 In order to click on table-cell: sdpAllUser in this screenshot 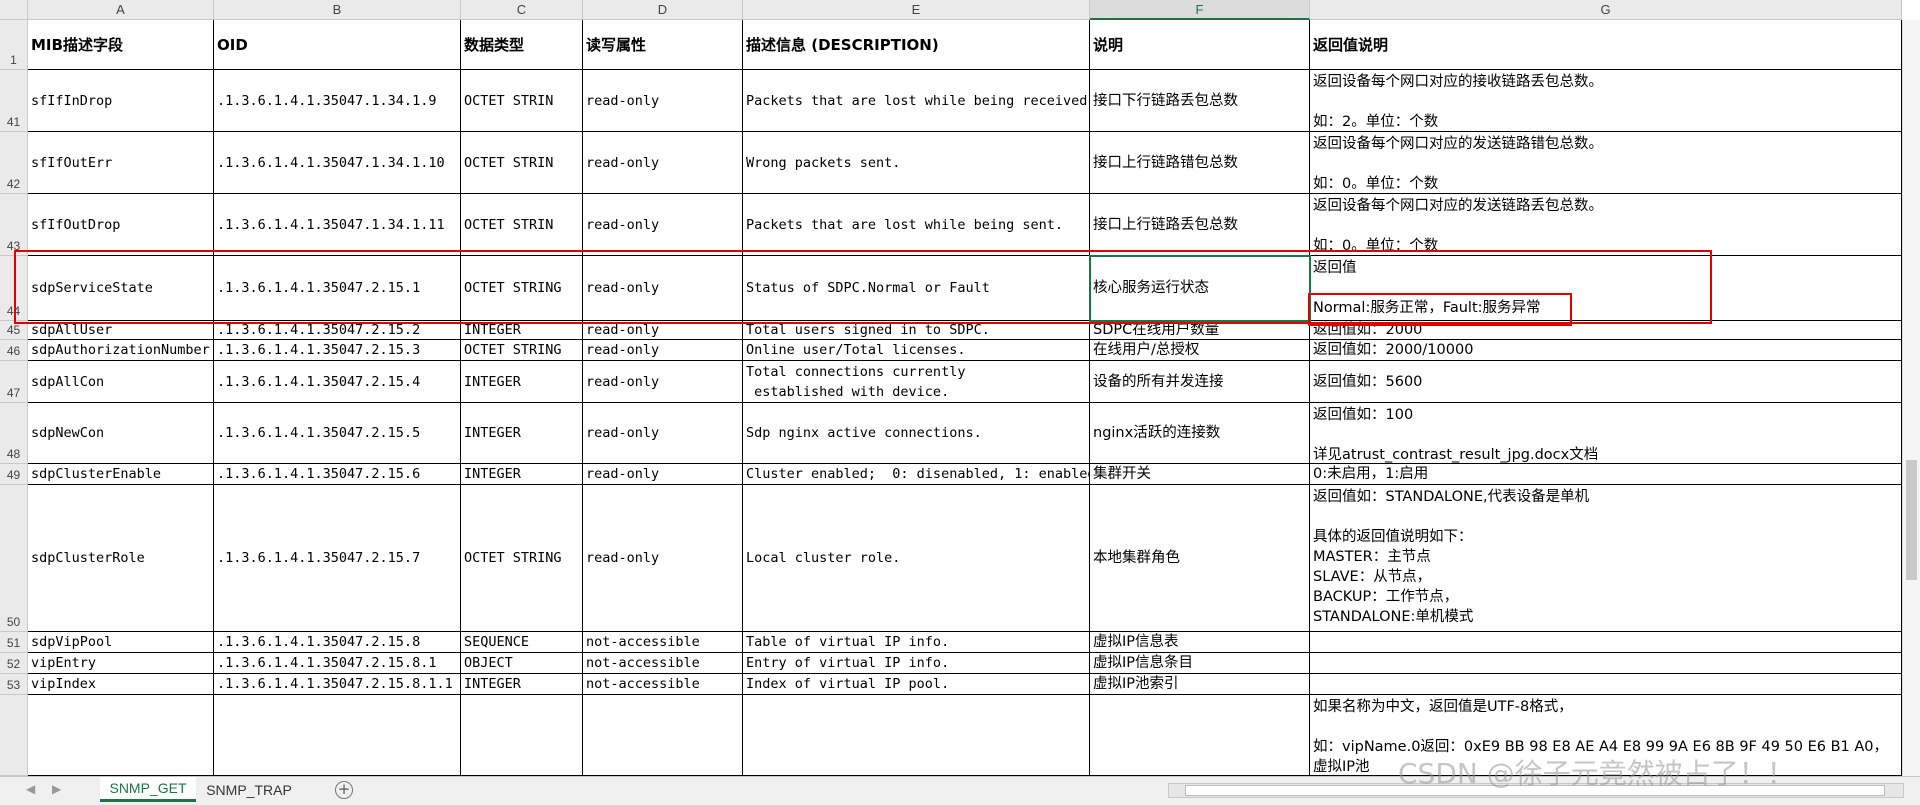, I will do `click(121, 330)`.